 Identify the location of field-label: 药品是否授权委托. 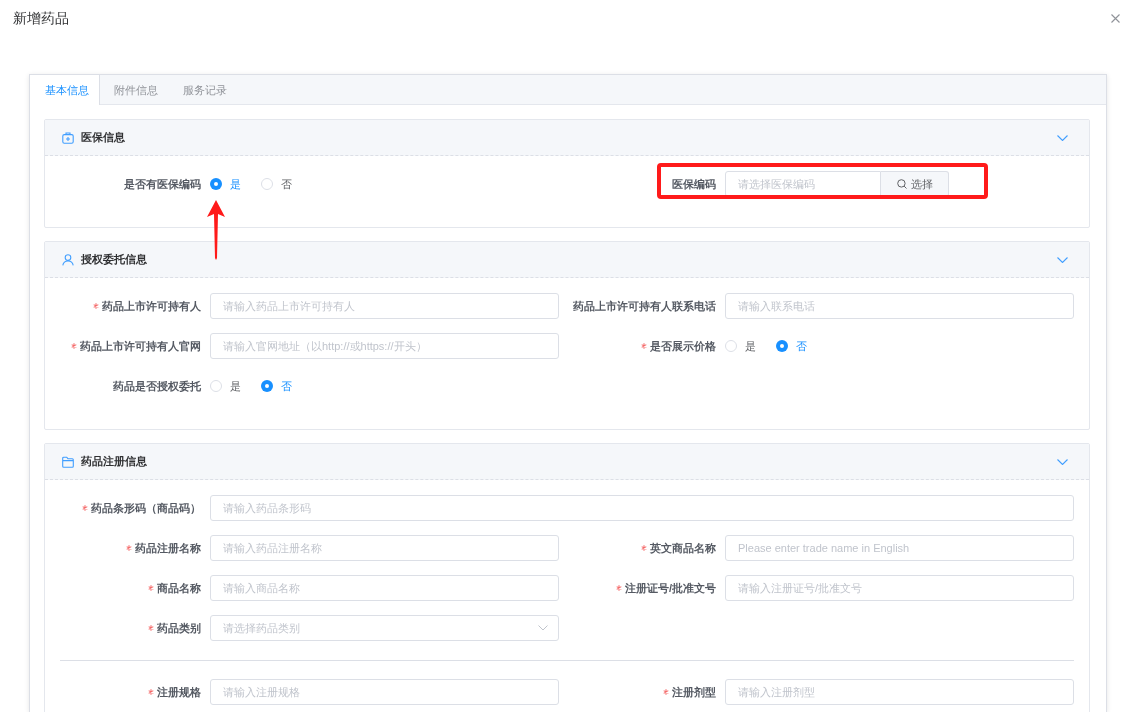
(157, 386).